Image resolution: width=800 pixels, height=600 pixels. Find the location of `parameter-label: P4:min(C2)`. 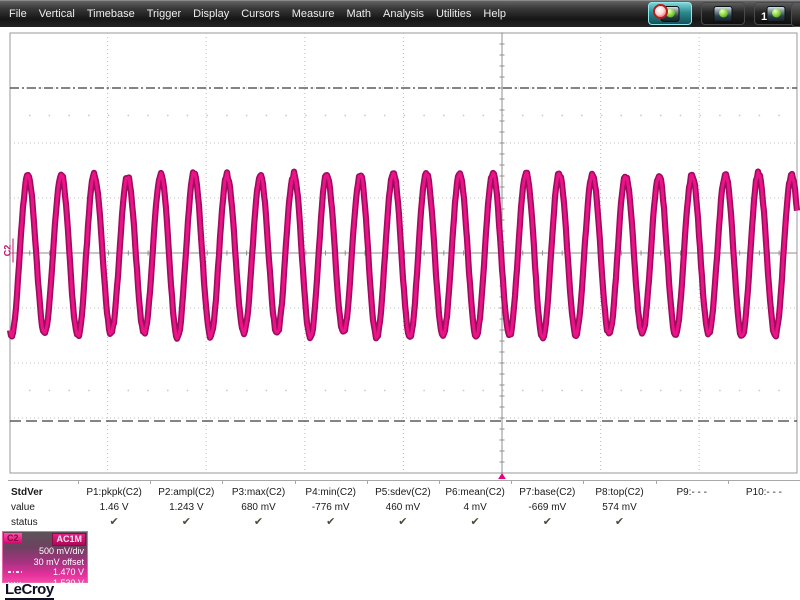

parameter-label: P4:min(C2) is located at coordinates (331, 492).